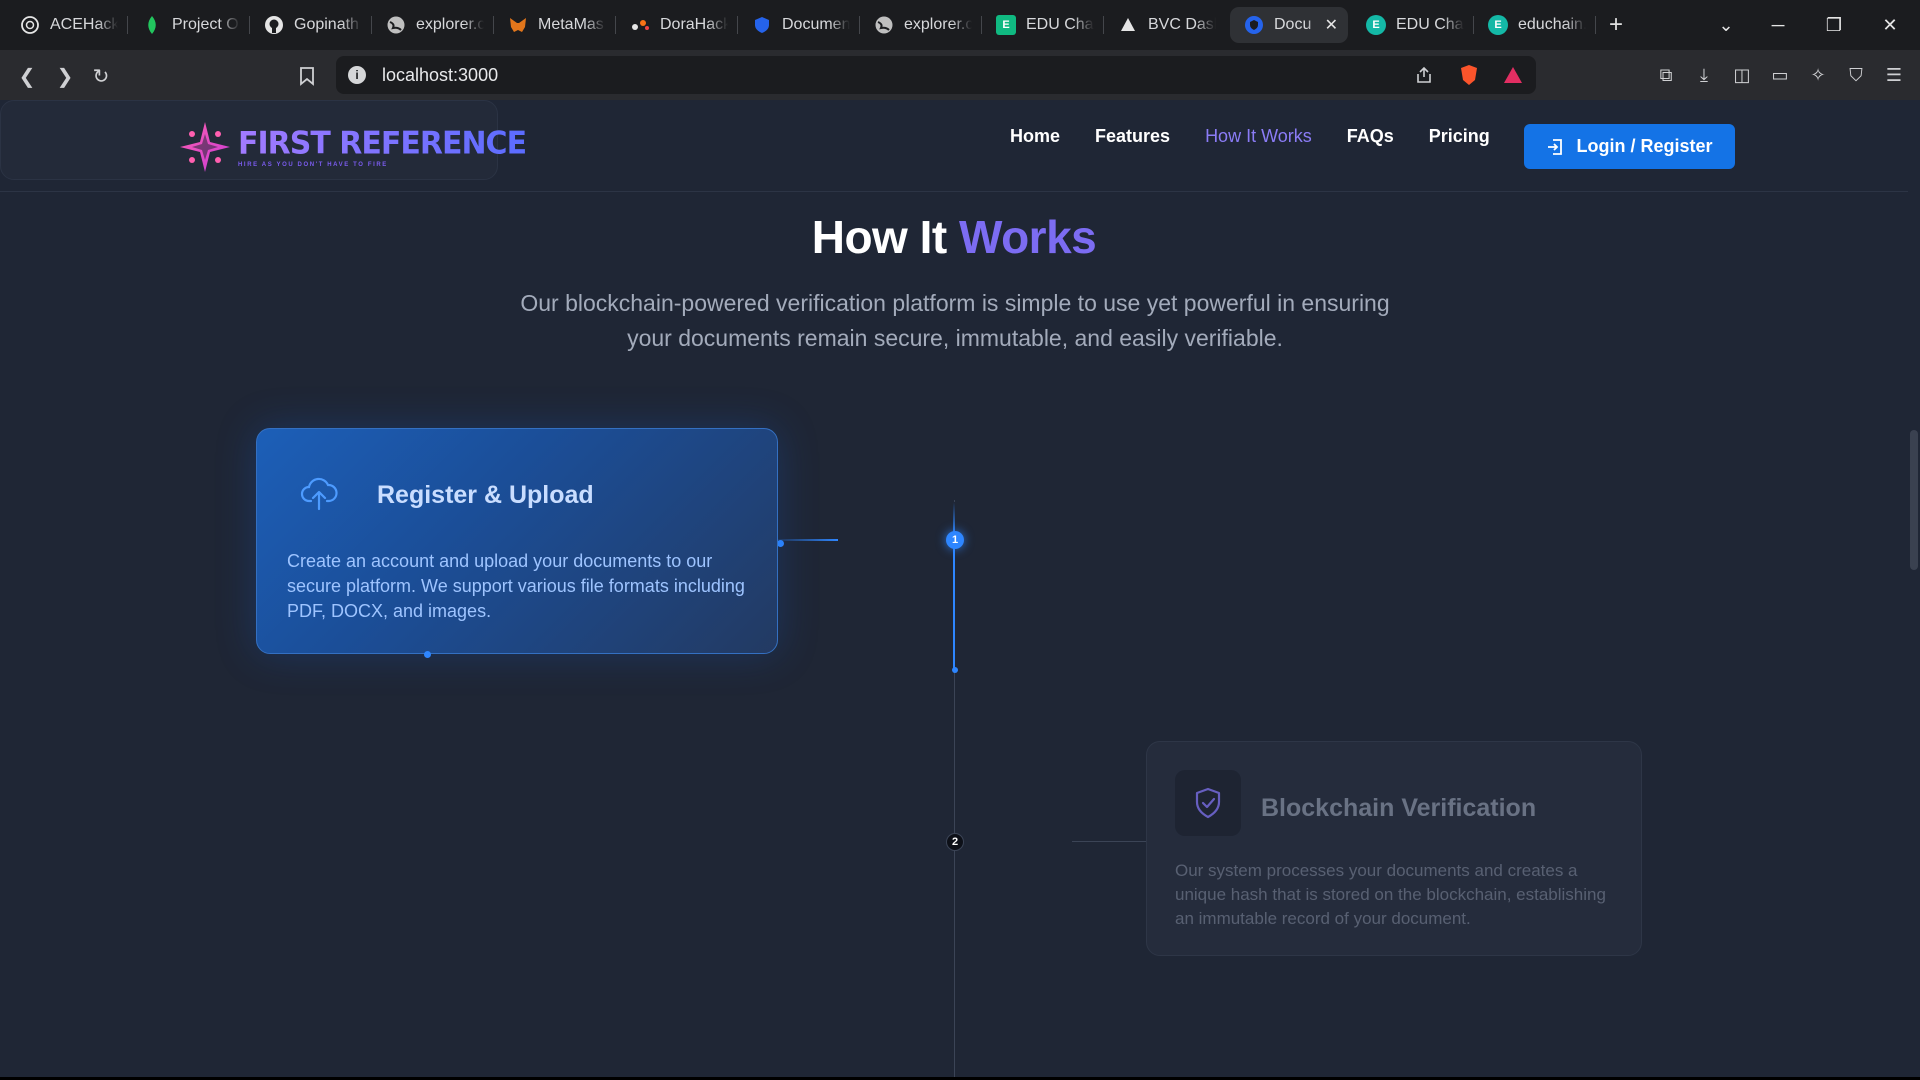  Describe the element at coordinates (1778, 25) in the screenshot. I see `minimize-icon: ─` at that location.